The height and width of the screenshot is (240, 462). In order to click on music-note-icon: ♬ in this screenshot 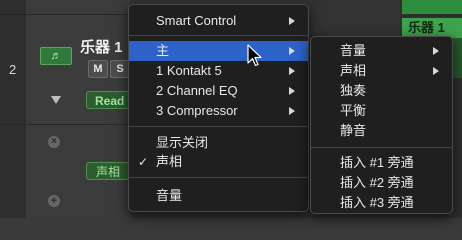, I will do `click(56, 56)`.